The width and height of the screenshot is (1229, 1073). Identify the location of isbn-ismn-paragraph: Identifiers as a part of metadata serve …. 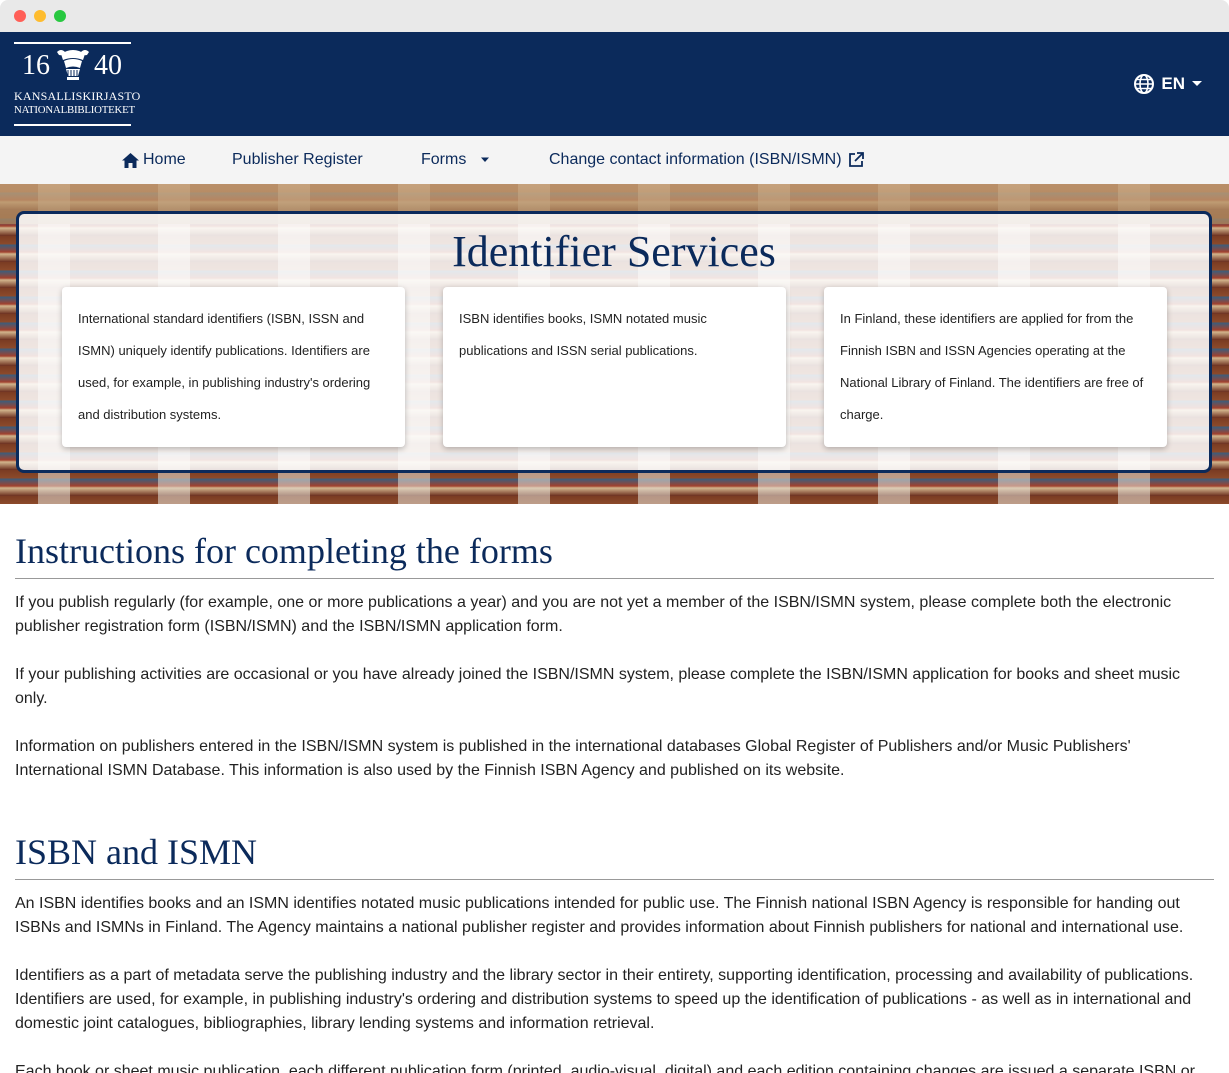
(604, 999).